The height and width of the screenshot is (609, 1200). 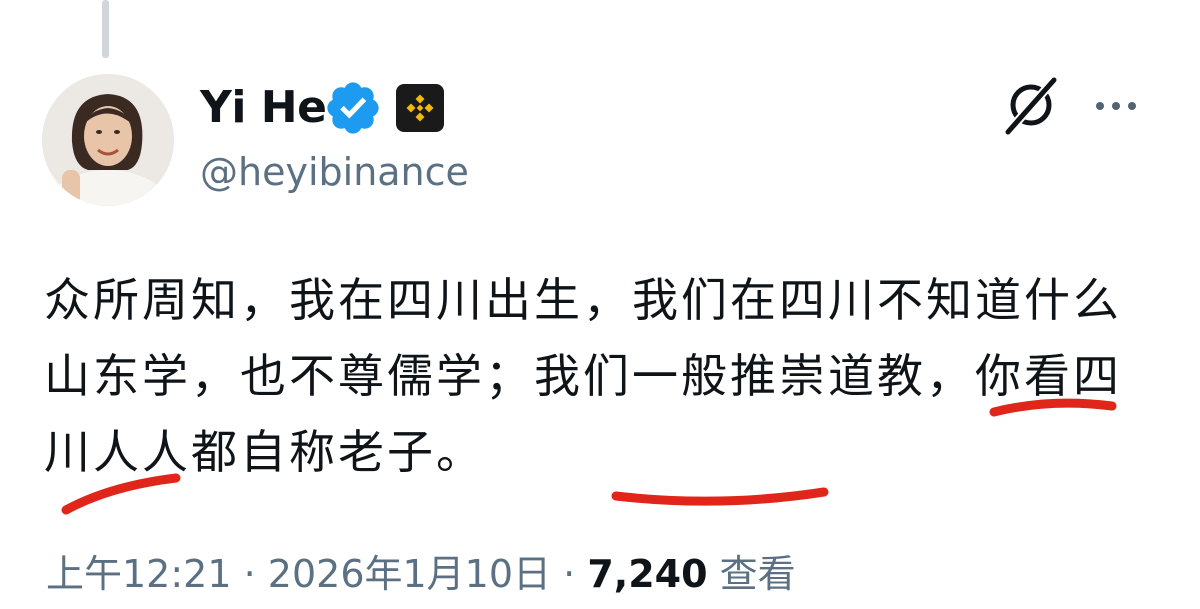 What do you see at coordinates (105, 29) in the screenshot?
I see `thread-connector-line` at bounding box center [105, 29].